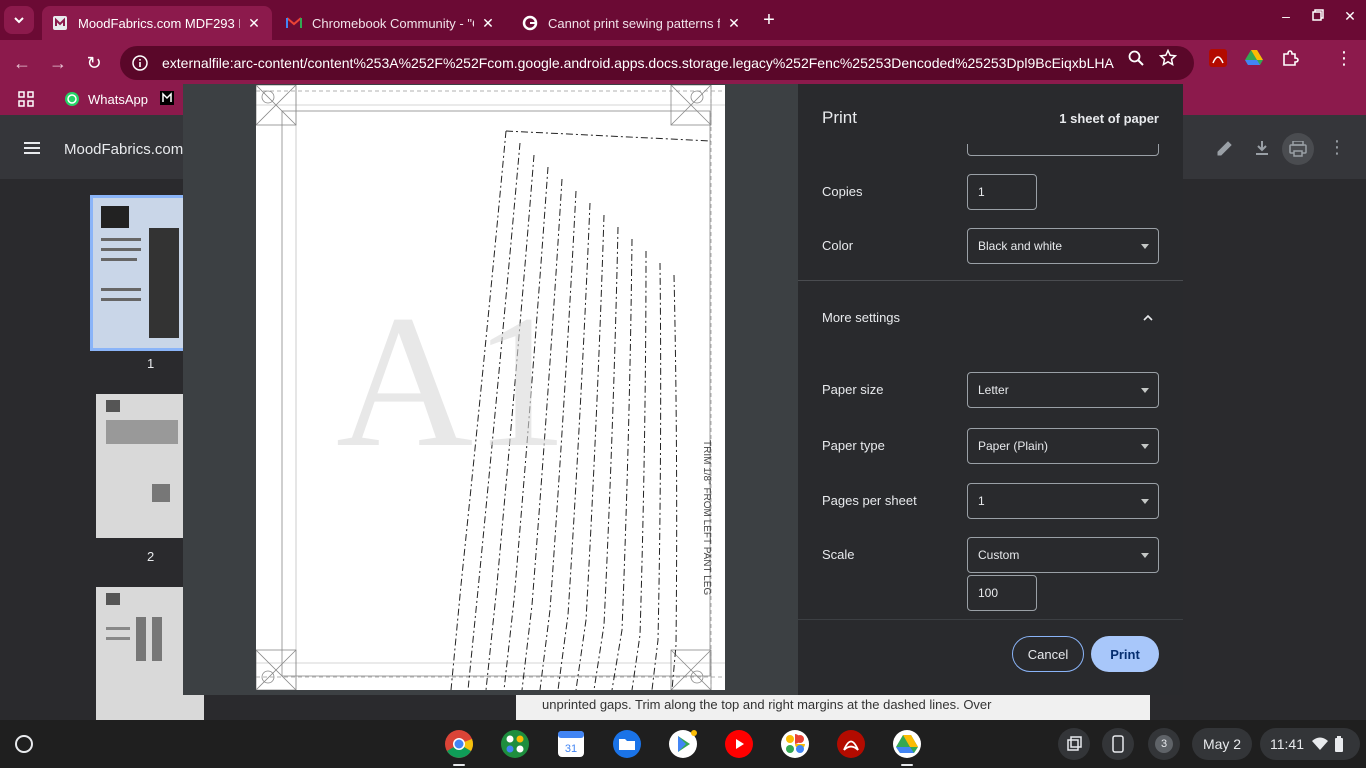 This screenshot has width=1366, height=768. Describe the element at coordinates (1013, 446) in the screenshot. I see `paper-type-value: Paper (Plain)` at that location.